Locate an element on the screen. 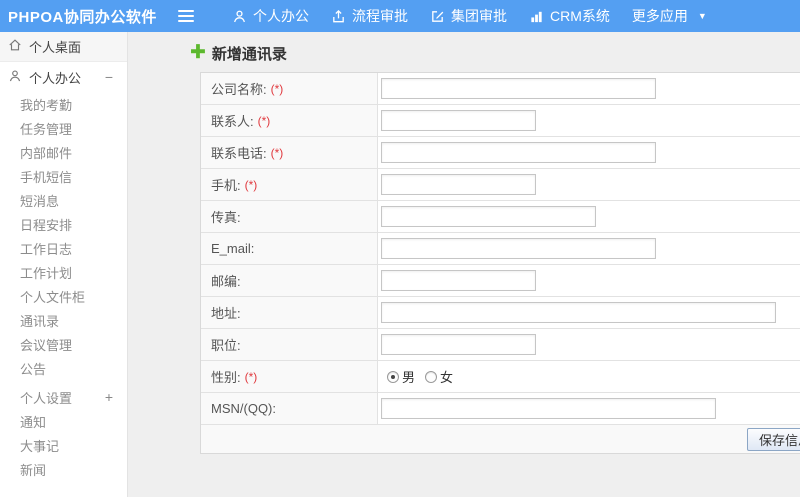 This screenshot has height=497, width=800. sidebar-item-label: 大事记 is located at coordinates (40, 446).